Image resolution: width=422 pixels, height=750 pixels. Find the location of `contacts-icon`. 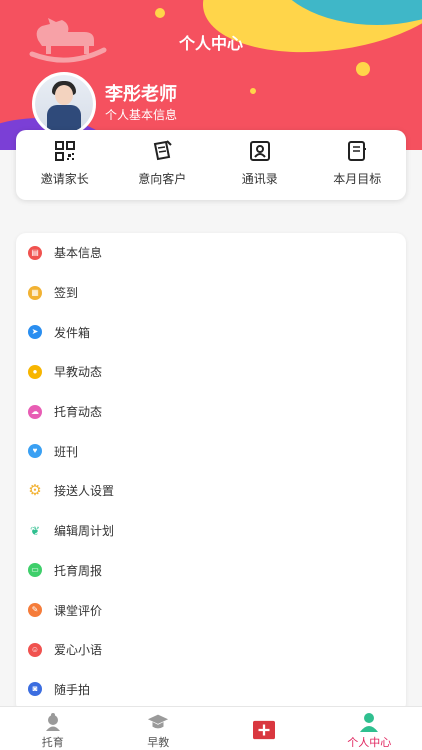

contacts-icon is located at coordinates (259, 151).